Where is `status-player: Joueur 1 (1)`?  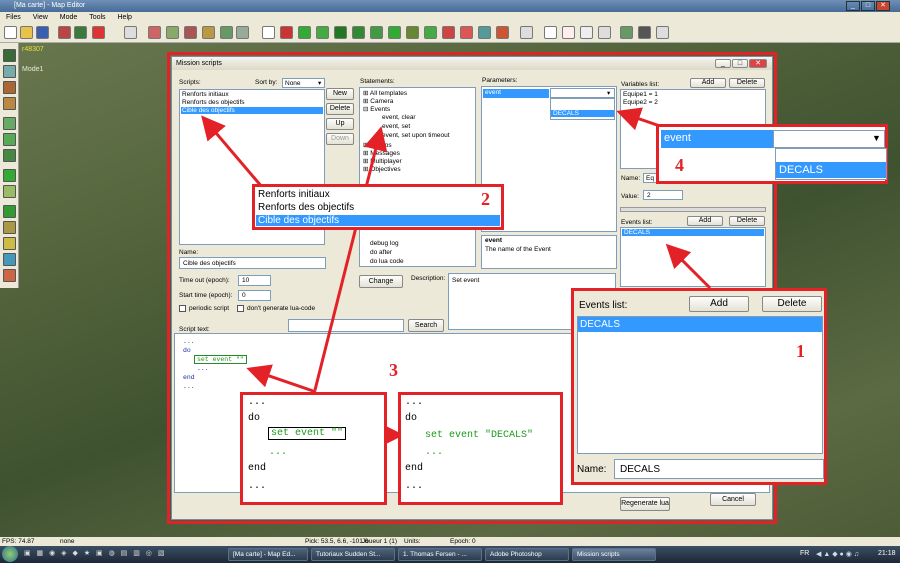 status-player: Joueur 1 (1) is located at coordinates (380, 541).